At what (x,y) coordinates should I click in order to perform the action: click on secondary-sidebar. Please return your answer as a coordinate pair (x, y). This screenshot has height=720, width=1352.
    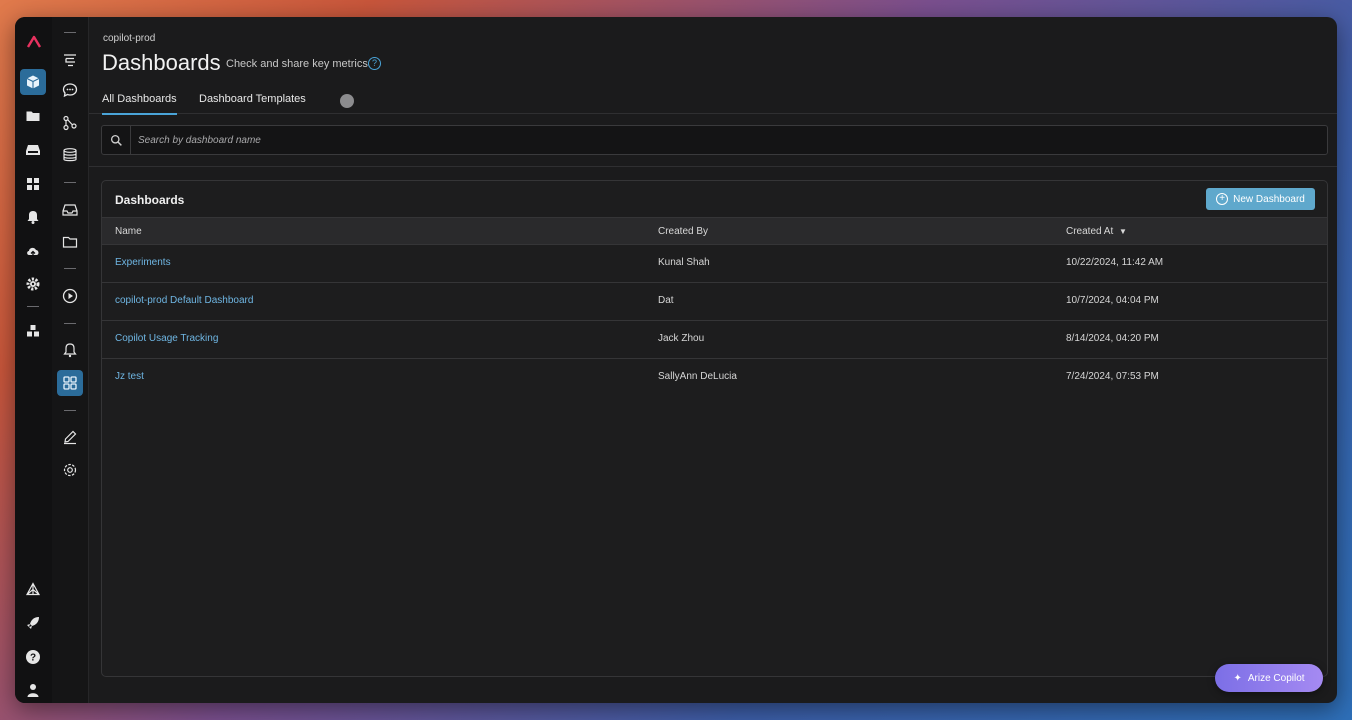
    Looking at the image, I should click on (70, 360).